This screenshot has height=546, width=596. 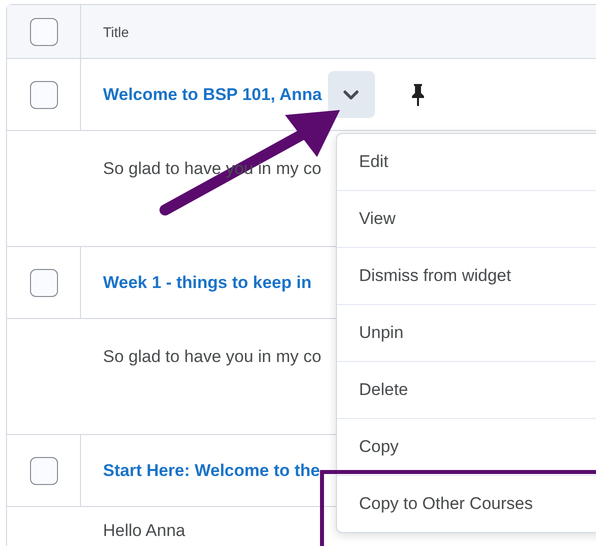 I want to click on announcement-text: Hello Anna, so click(x=144, y=530).